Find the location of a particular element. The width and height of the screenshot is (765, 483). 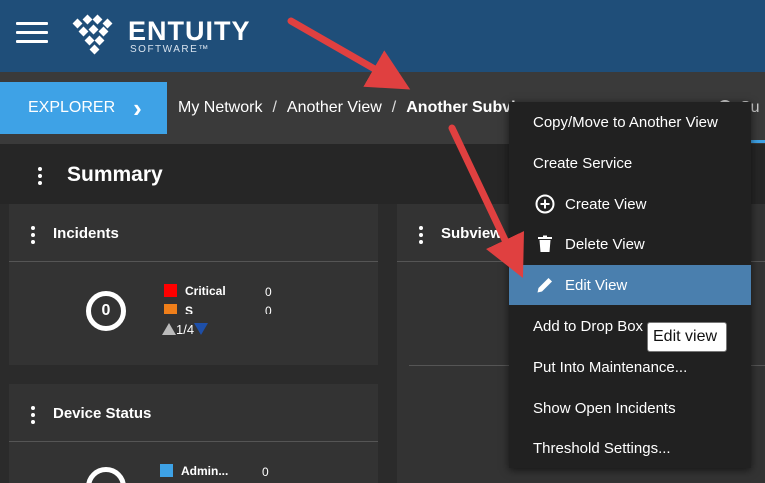

menu-item-show-open-incidents: Show Open Incidents is located at coordinates (630, 408).